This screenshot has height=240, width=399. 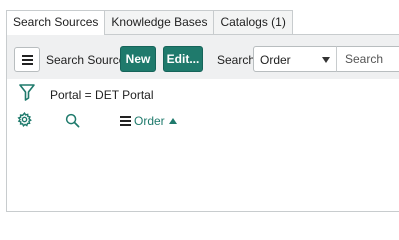 What do you see at coordinates (160, 22) in the screenshot?
I see `tab-knowledge-bases: Knowledge Bases` at bounding box center [160, 22].